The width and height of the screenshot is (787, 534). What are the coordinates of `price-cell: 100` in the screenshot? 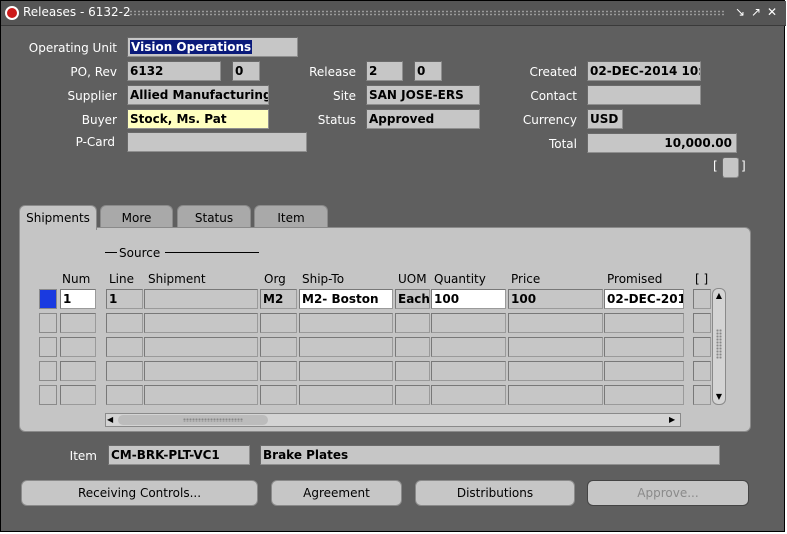 It's located at (555, 299).